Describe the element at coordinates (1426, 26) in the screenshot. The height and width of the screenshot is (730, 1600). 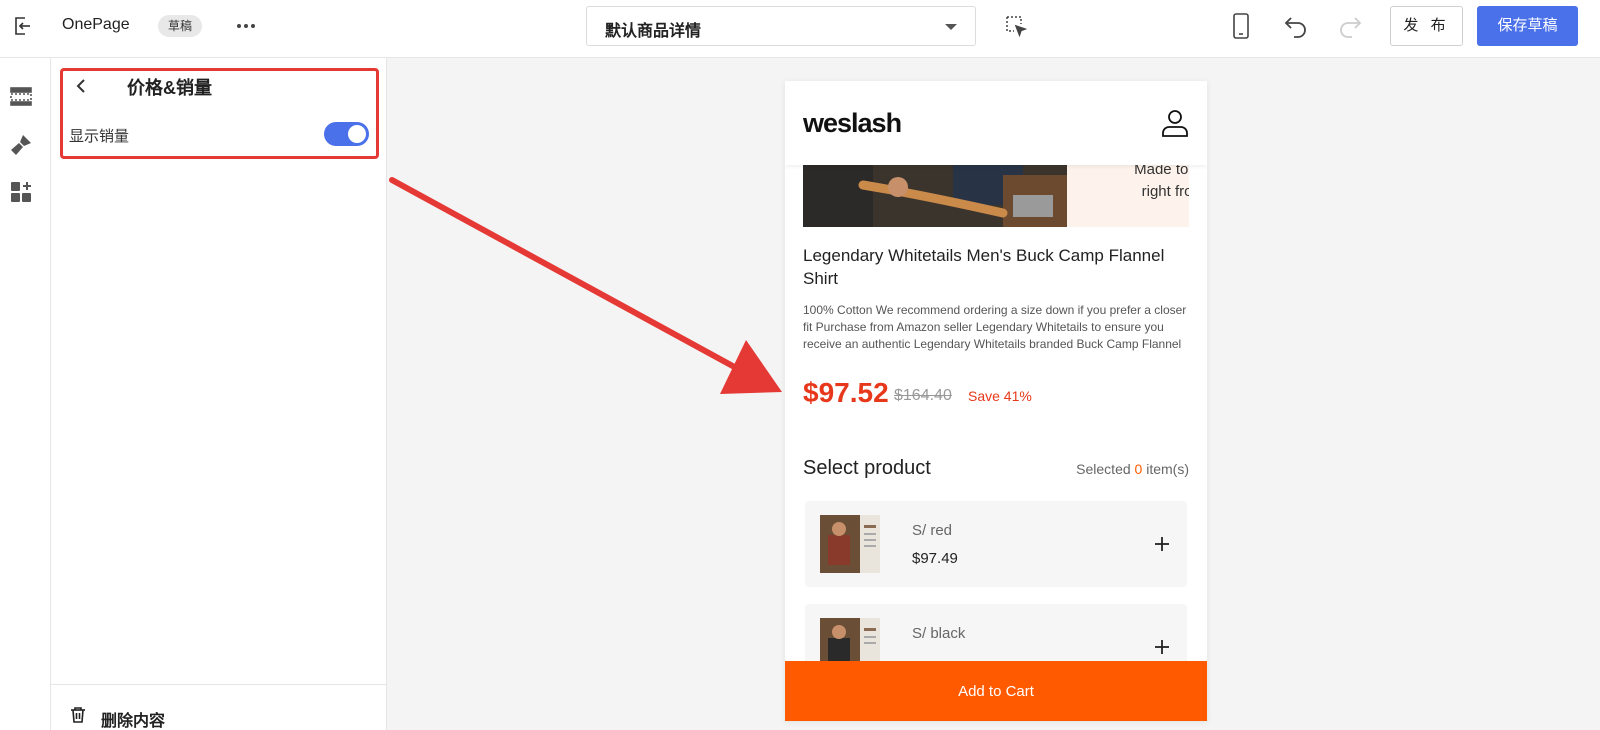
I see `publish-button: 发 布` at that location.